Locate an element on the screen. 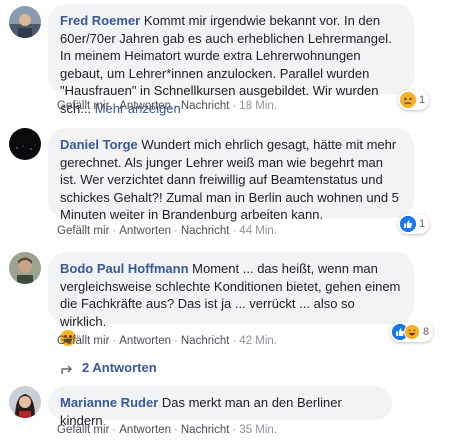 The image size is (452, 443). haha-reaction-icon is located at coordinates (412, 332).